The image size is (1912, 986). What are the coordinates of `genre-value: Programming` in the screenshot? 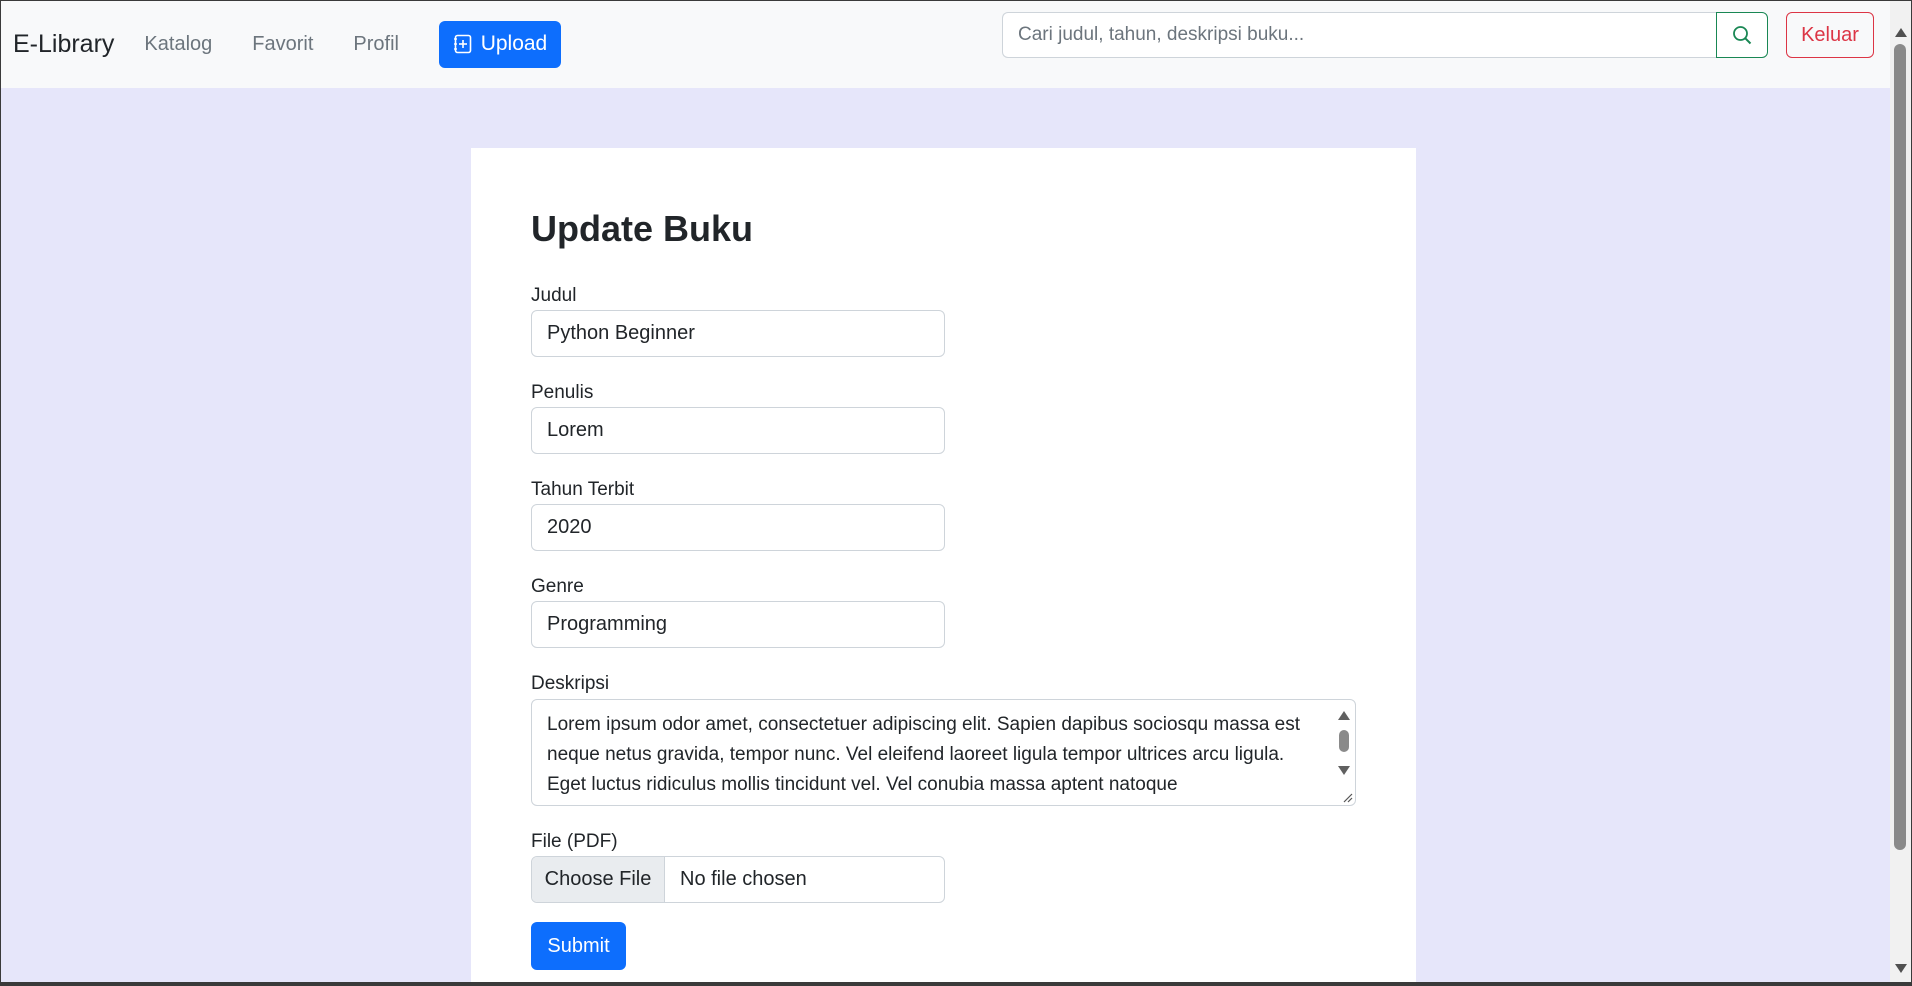 It's located at (607, 624).